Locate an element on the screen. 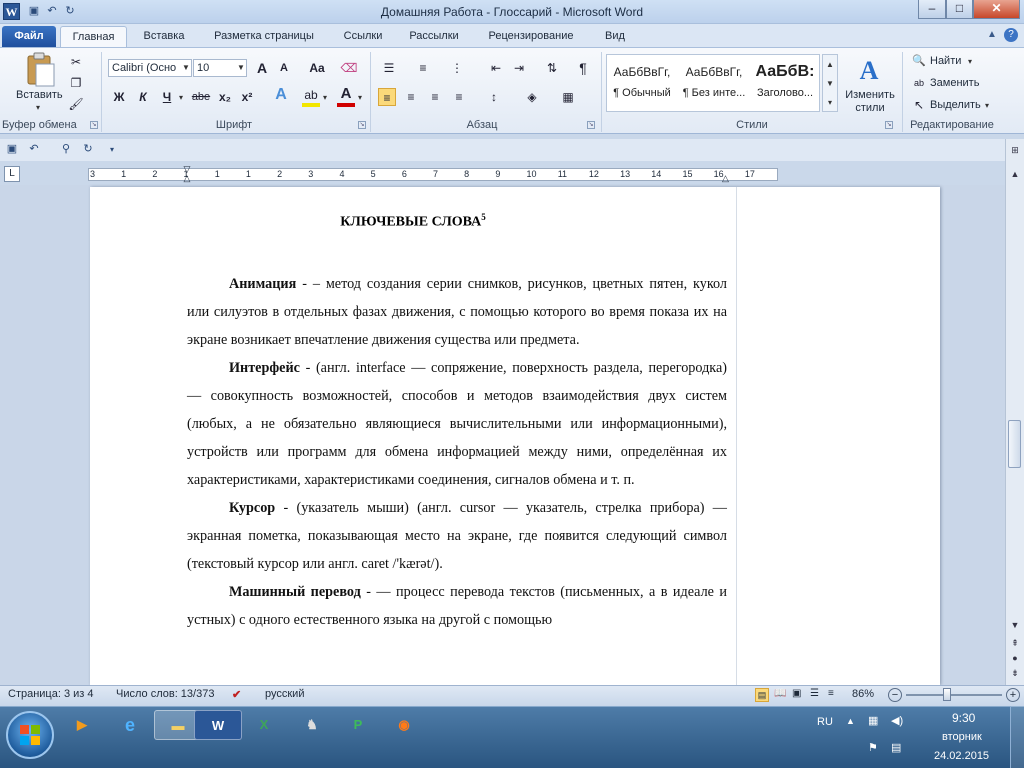 The image size is (1024, 768). highlight-icon: ab is located at coordinates (311, 95).